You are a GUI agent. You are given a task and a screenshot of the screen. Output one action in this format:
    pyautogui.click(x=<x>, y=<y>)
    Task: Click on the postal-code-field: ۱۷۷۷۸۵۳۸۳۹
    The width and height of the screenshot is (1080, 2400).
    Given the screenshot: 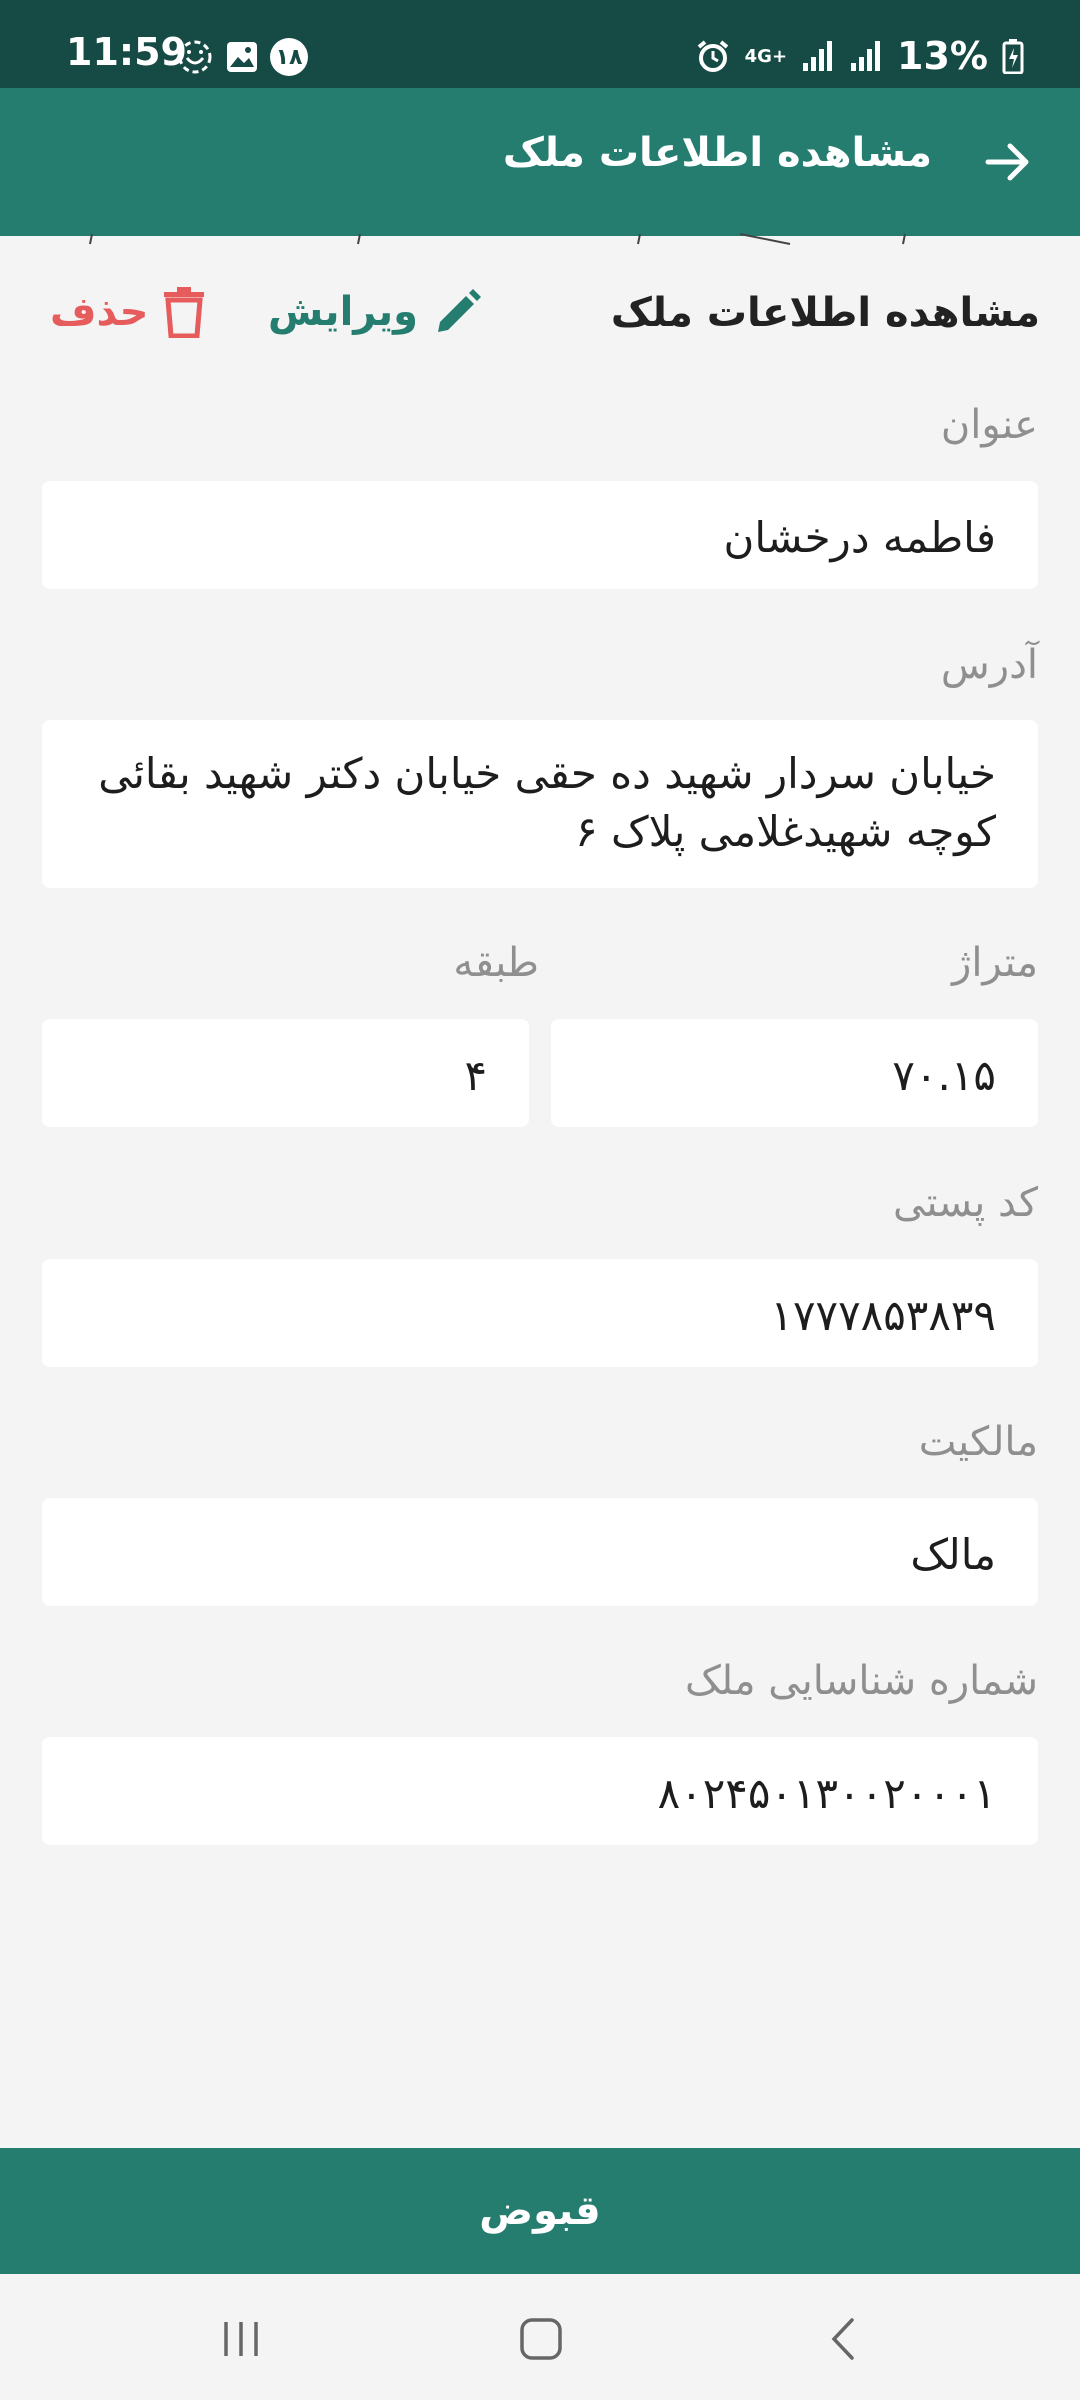 What is the action you would take?
    pyautogui.click(x=540, y=1313)
    